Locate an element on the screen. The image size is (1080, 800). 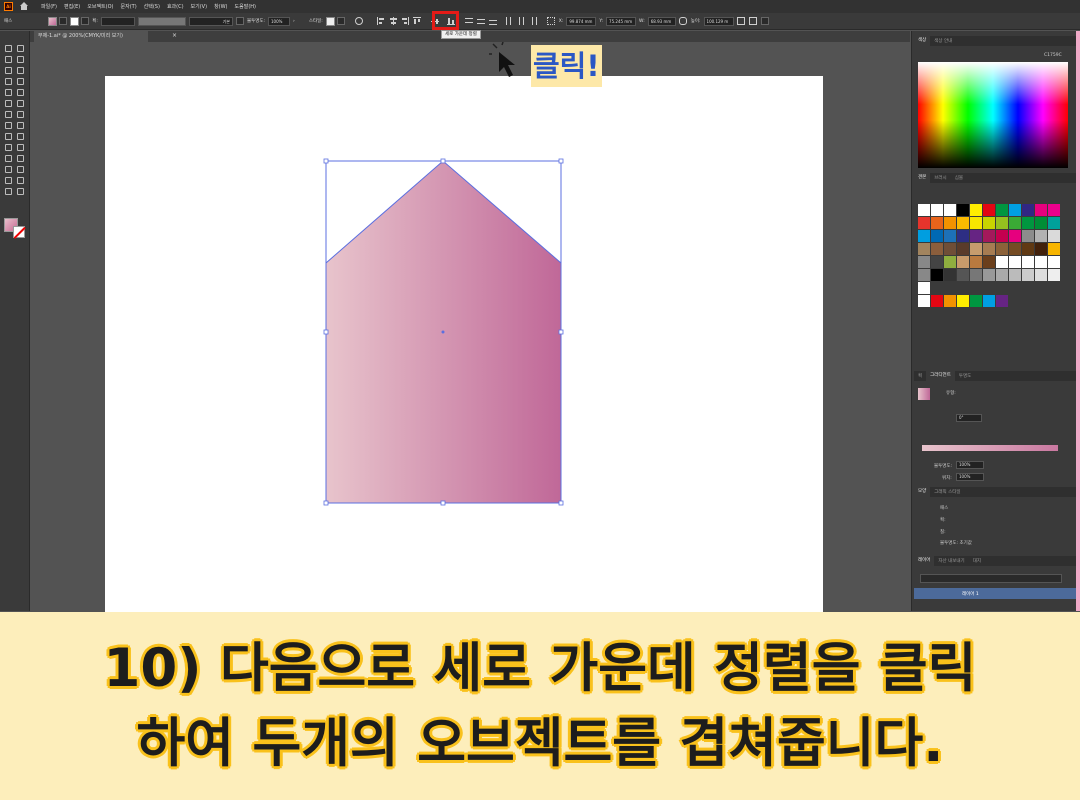
eyedropper-tool-icon is located at coordinates (8, 158).